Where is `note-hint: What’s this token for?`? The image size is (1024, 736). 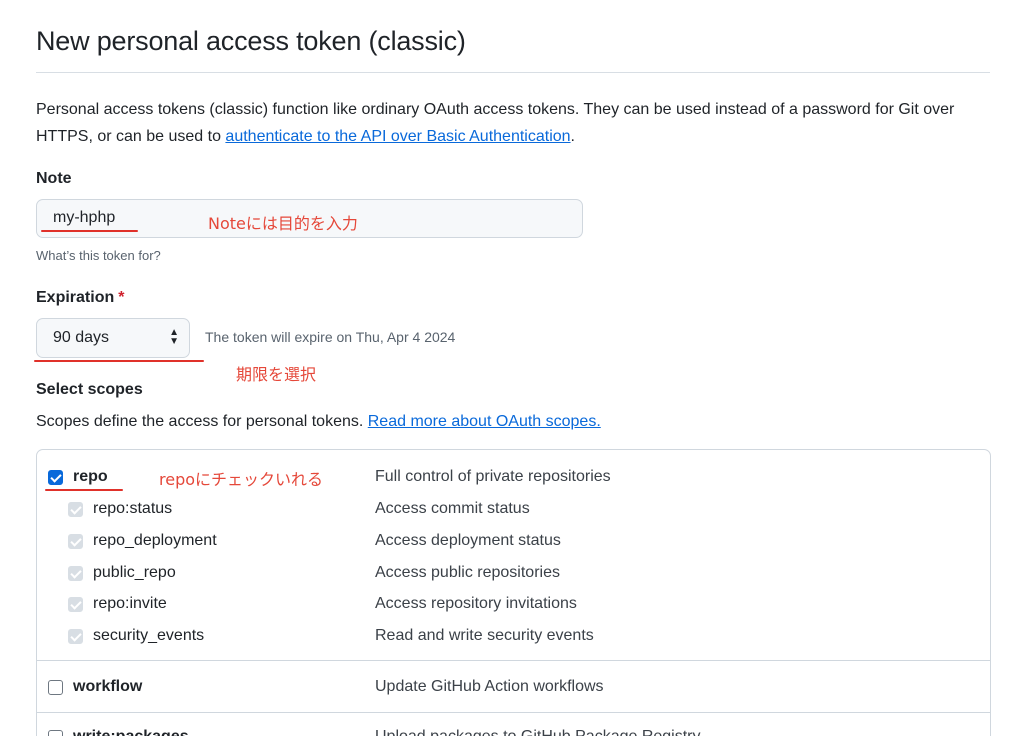 note-hint: What’s this token for? is located at coordinates (98, 255).